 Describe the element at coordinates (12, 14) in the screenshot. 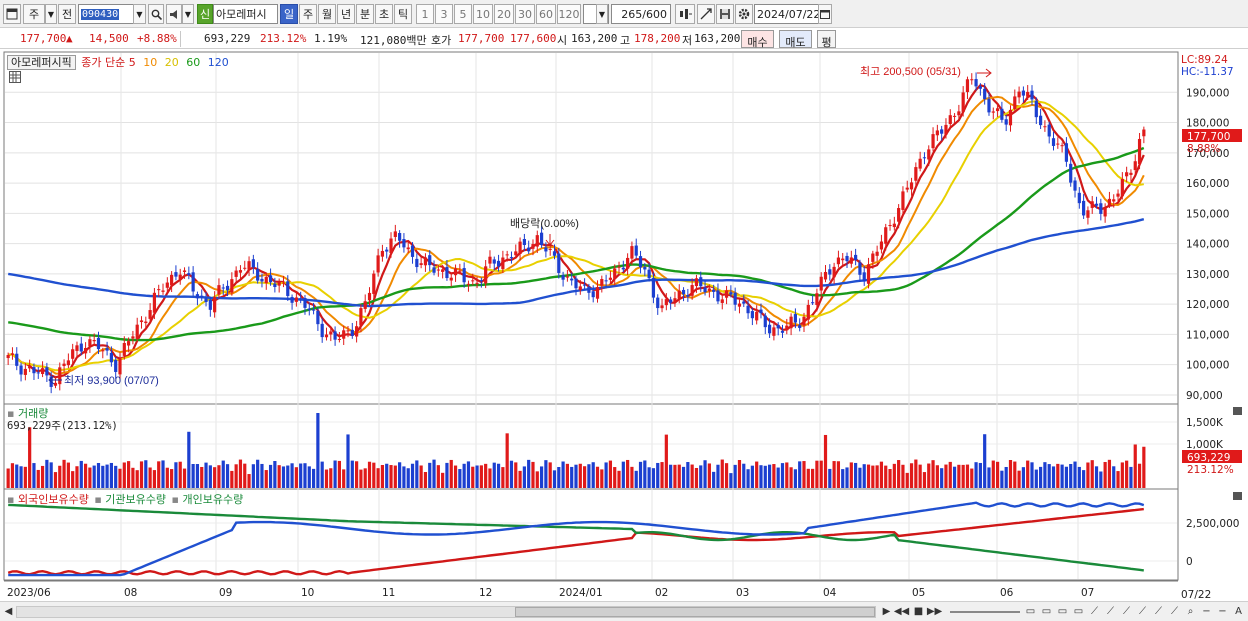

I see `window-icon` at that location.